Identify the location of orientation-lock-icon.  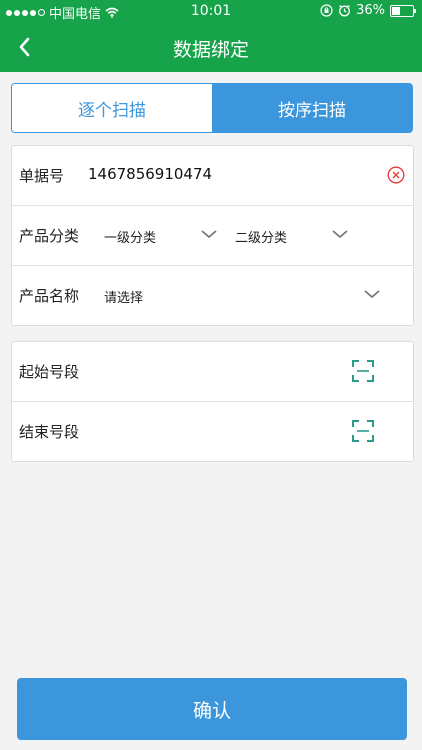
(326, 10).